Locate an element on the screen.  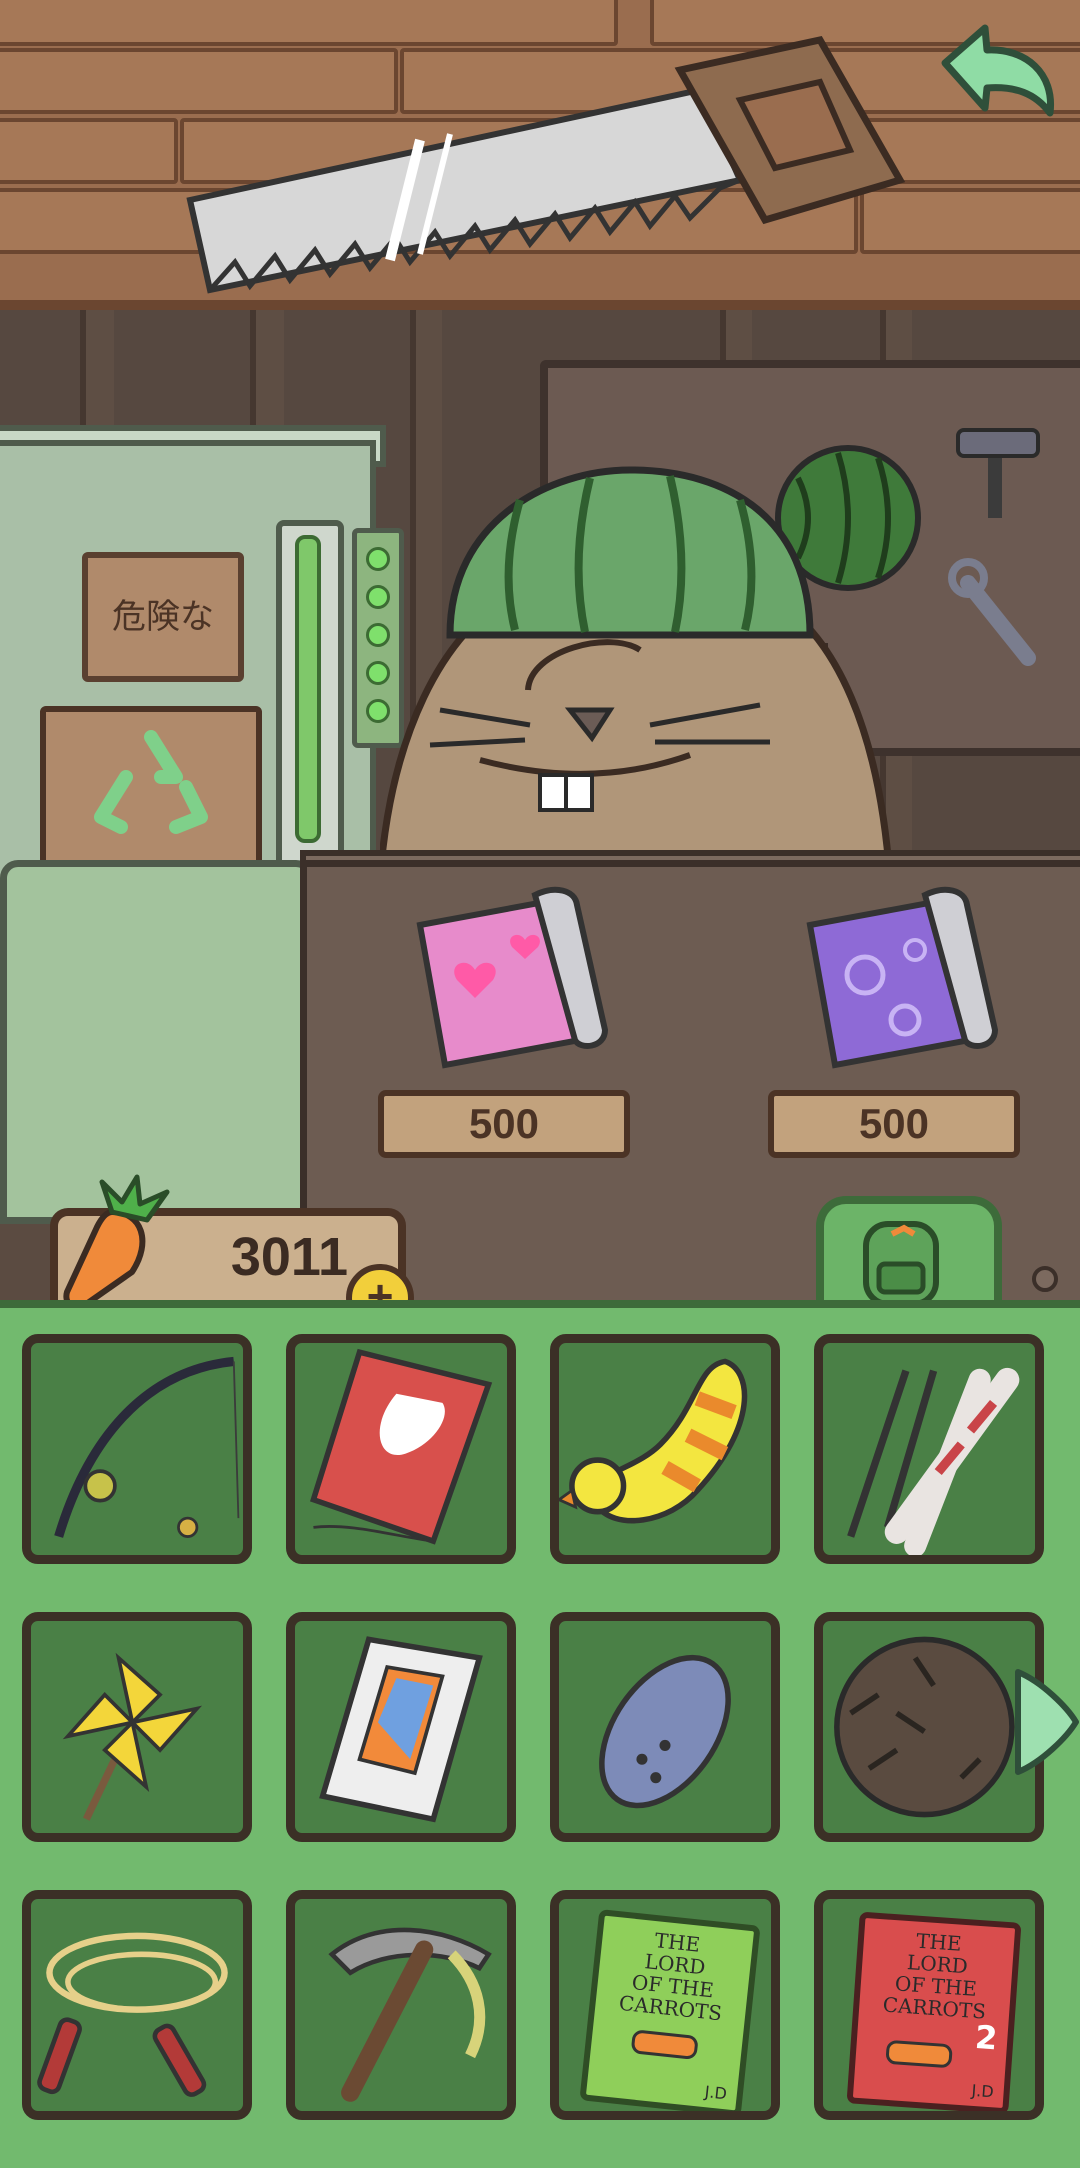
inventory-slot: phone box is located at coordinates (401, 1727).